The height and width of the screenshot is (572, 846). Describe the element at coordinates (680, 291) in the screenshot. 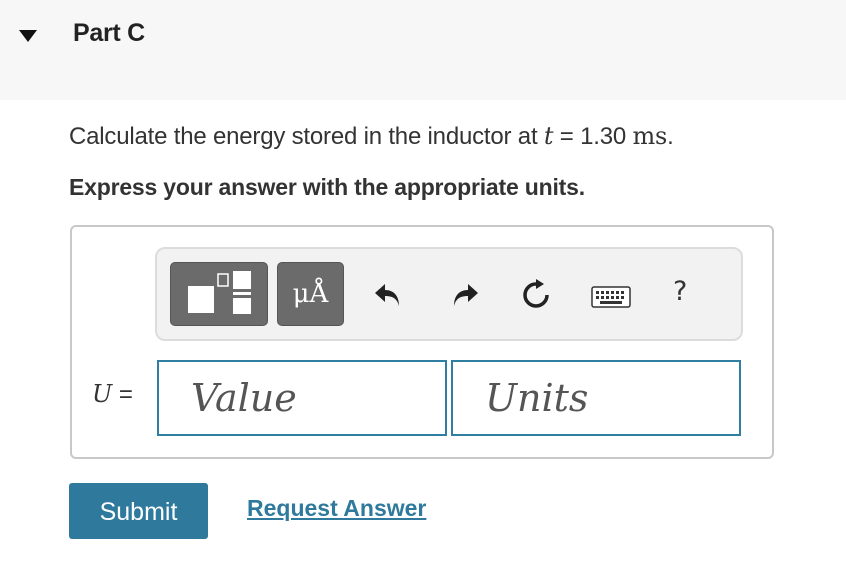

I see `help-icon: ?` at that location.